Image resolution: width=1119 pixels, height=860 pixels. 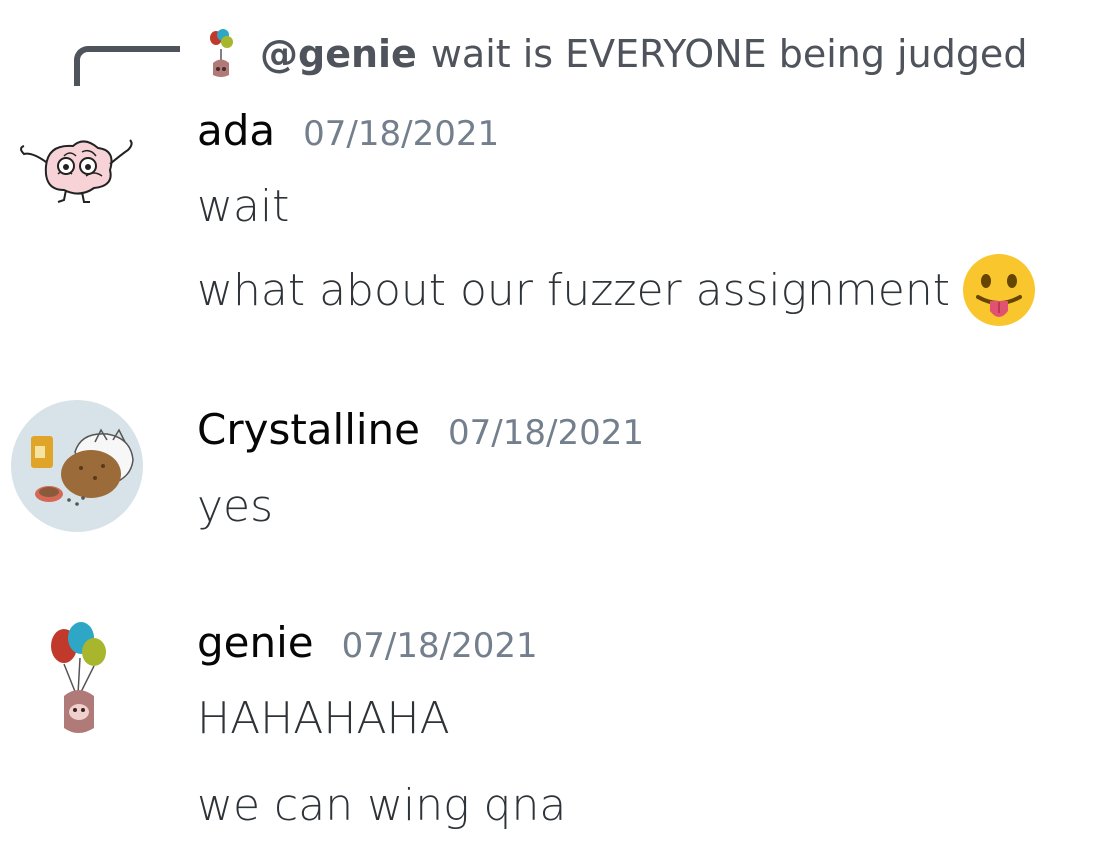 I want to click on message-text: what about our fuzzer assignment, so click(x=616, y=290).